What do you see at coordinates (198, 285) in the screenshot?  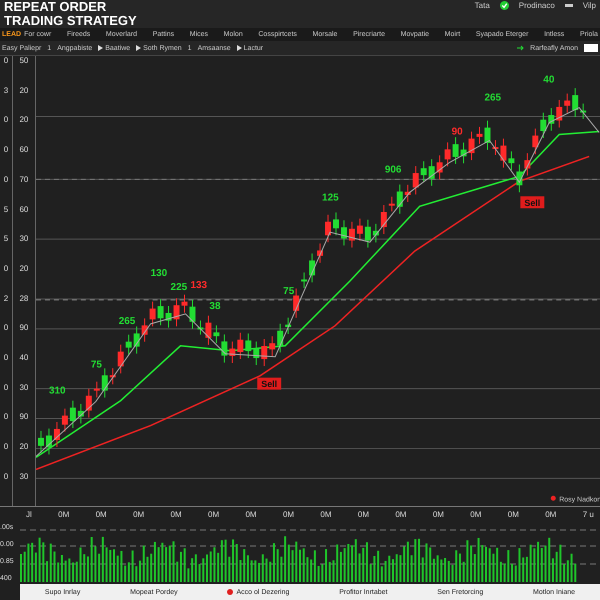 I see `price-label: 133` at bounding box center [198, 285].